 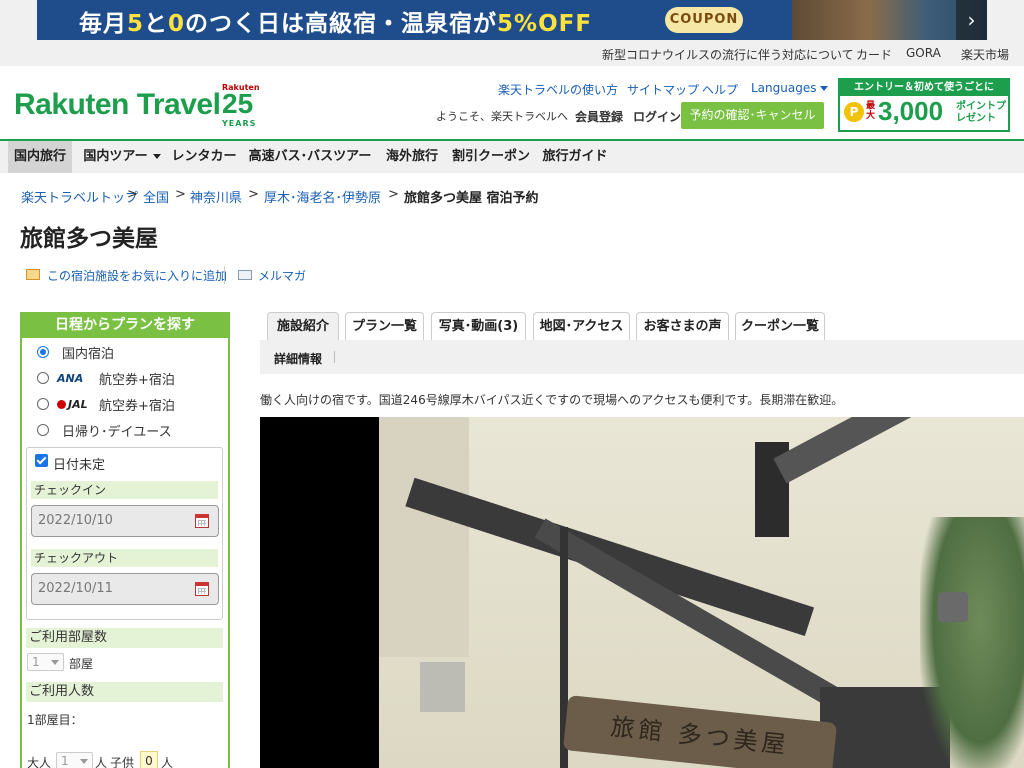 I want to click on radio-domestic-stay, so click(x=43, y=352).